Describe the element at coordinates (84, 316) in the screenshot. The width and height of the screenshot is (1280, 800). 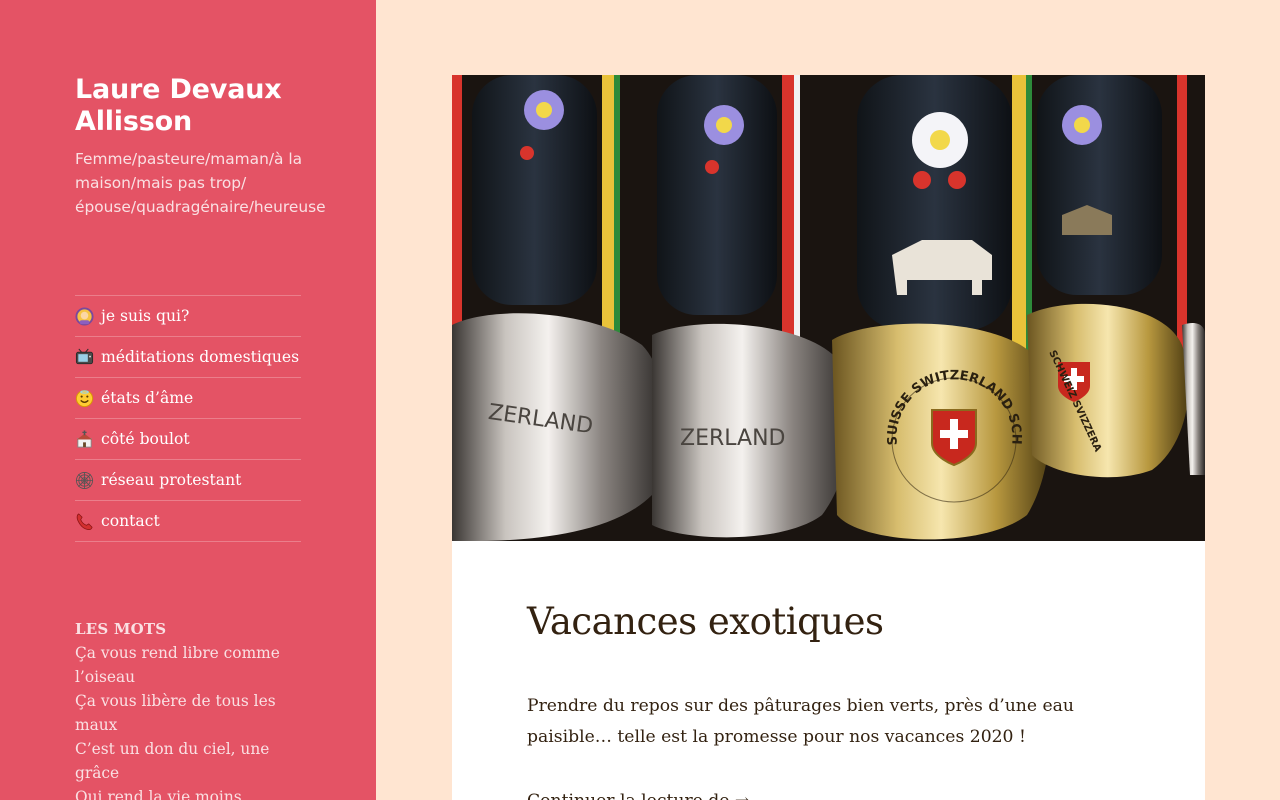
I see `person-icon` at that location.